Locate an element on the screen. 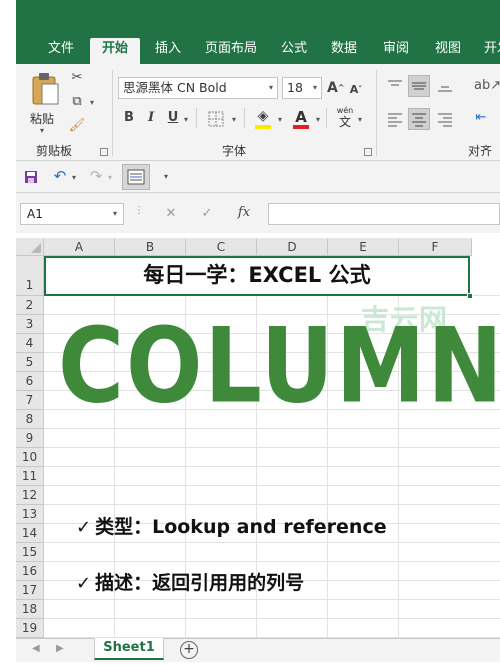 Image resolution: width=500 pixels, height=666 pixels. cancel-icon: ✕ is located at coordinates (171, 214).